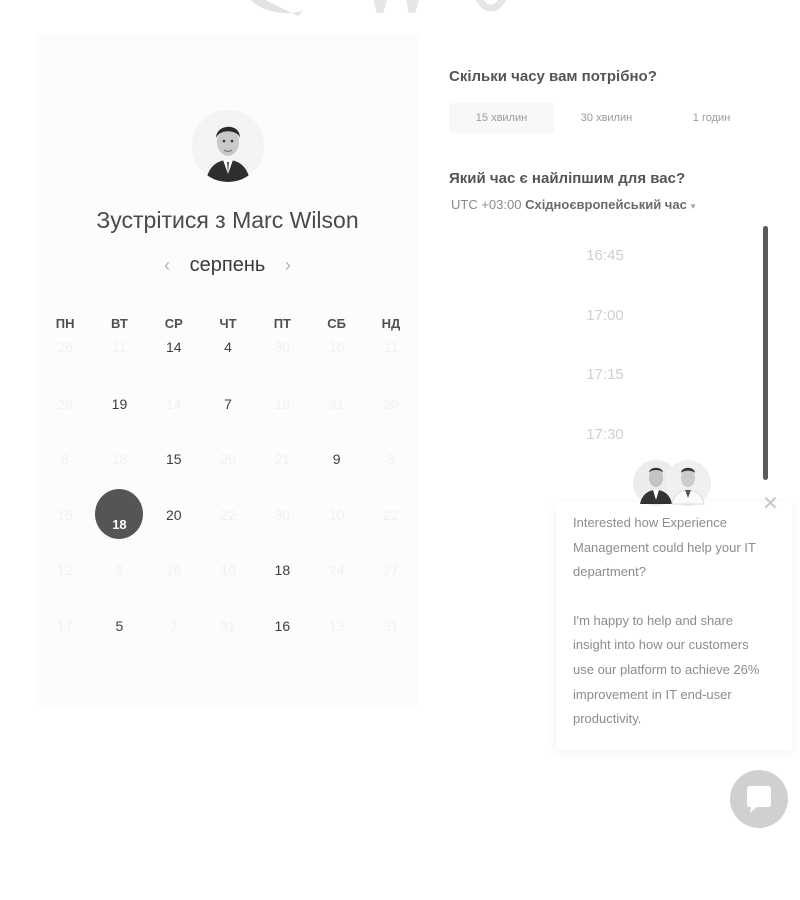 The width and height of the screenshot is (800, 900). I want to click on chevron-left-icon: ‹, so click(167, 265).